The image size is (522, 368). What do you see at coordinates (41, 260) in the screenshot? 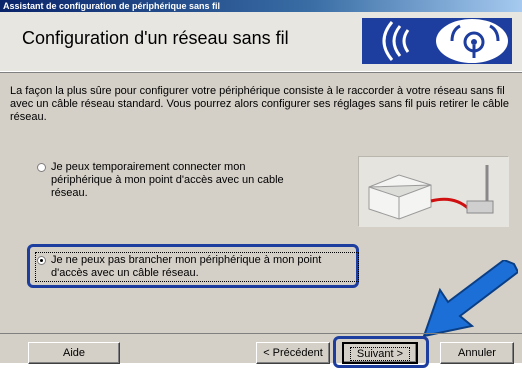
I see `radio-no-cable` at bounding box center [41, 260].